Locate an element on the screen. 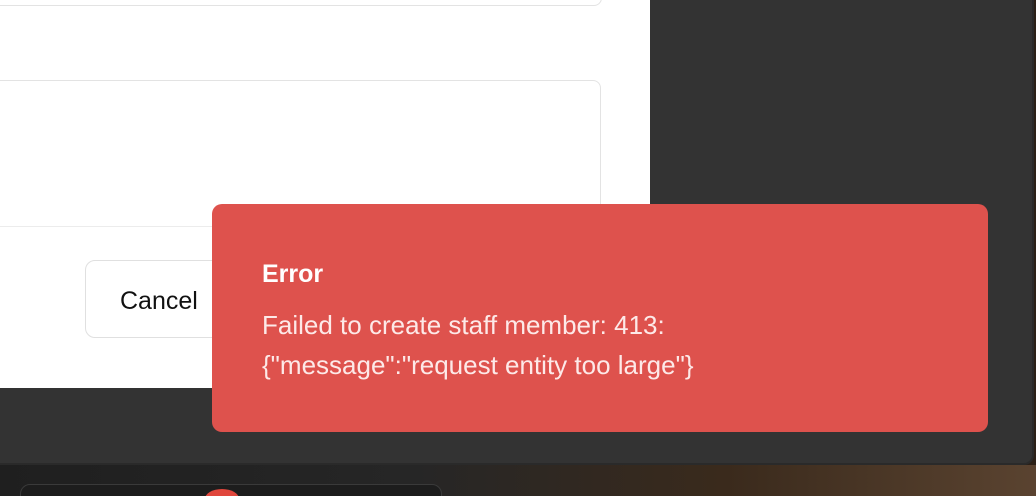 This screenshot has height=496, width=1036. text-field is located at coordinates (301, 3).